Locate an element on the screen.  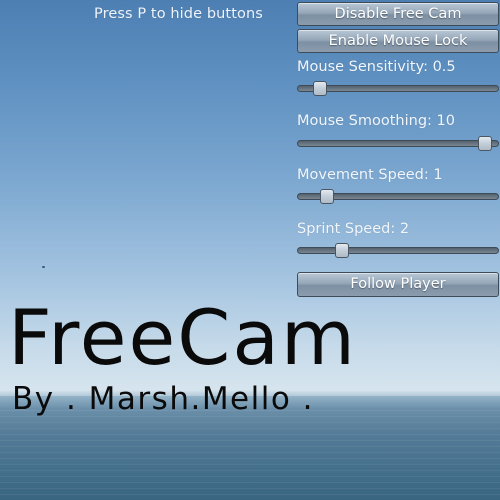
disable-free-cam-button: Disable Free Cam is located at coordinates (398, 14).